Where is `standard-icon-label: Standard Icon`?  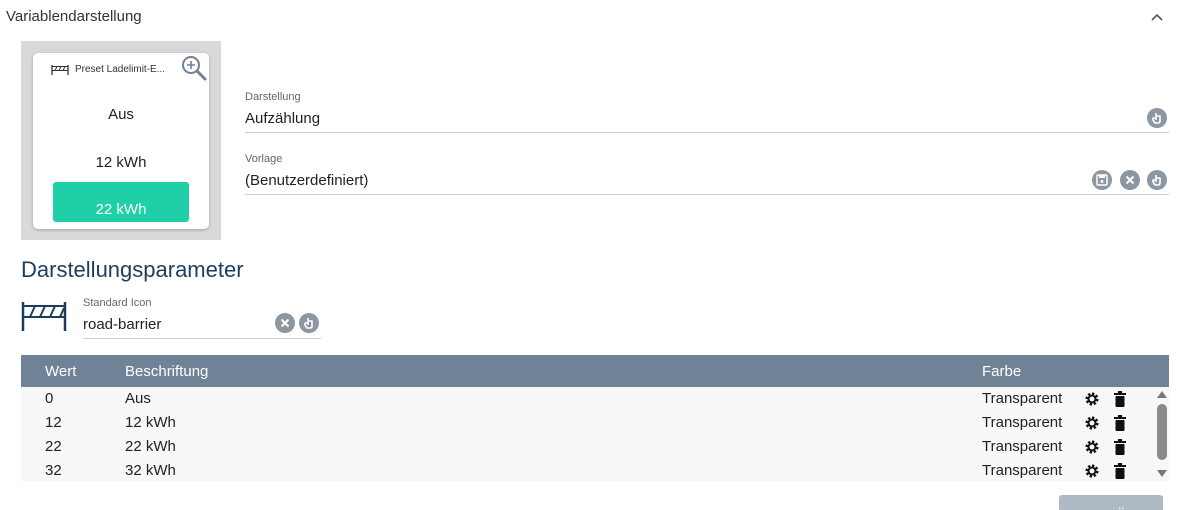 standard-icon-label: Standard Icon is located at coordinates (117, 303).